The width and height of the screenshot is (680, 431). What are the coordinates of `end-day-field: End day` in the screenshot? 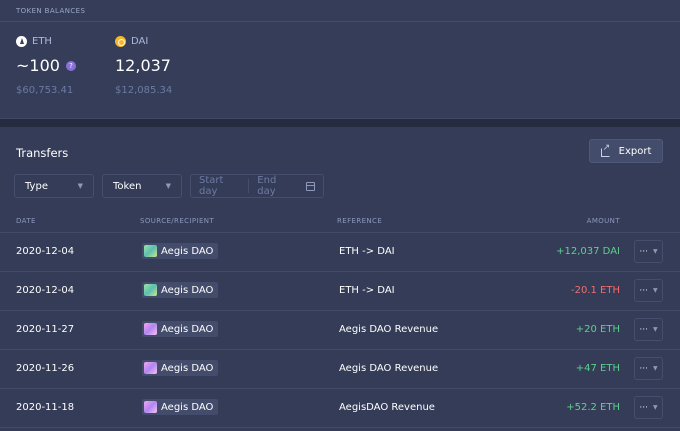 It's located at (275, 186).